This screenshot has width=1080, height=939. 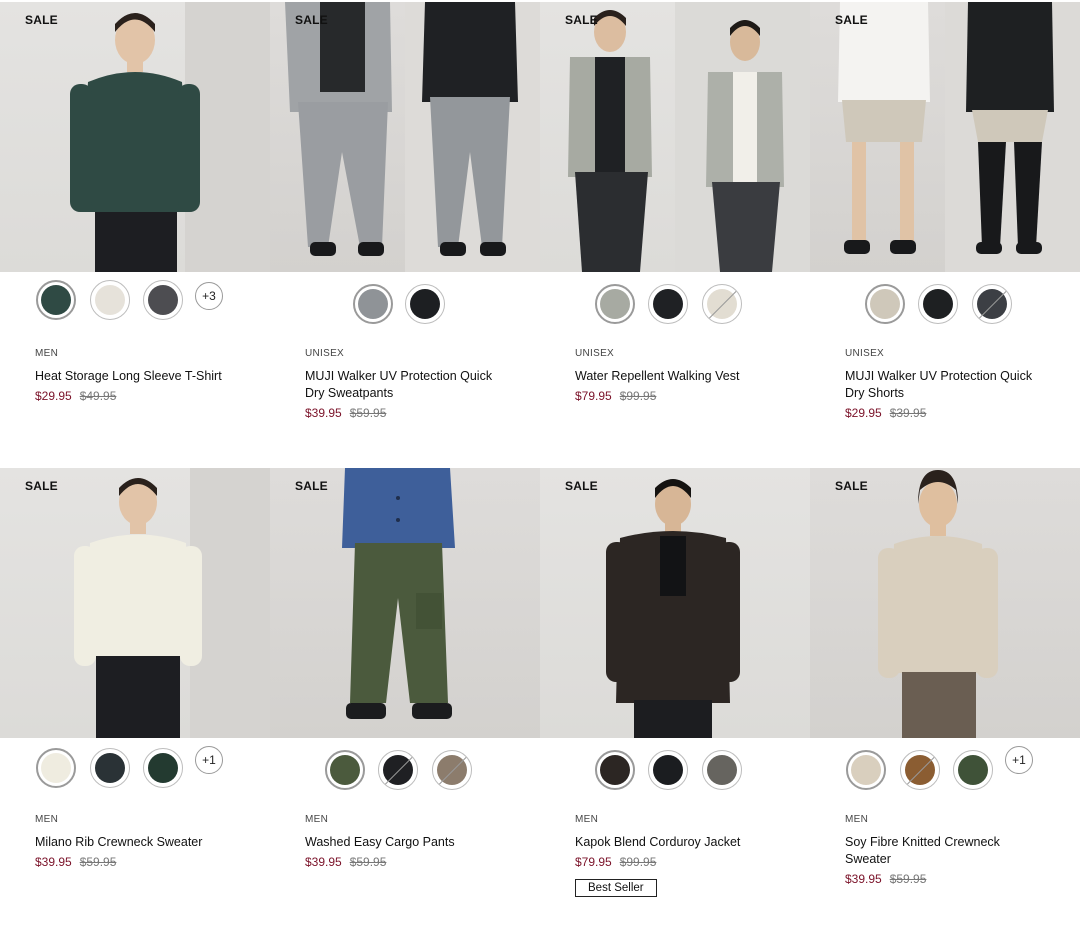 What do you see at coordinates (675, 842) in the screenshot?
I see `product-name: Kapok Blend Corduroy Jacket` at bounding box center [675, 842].